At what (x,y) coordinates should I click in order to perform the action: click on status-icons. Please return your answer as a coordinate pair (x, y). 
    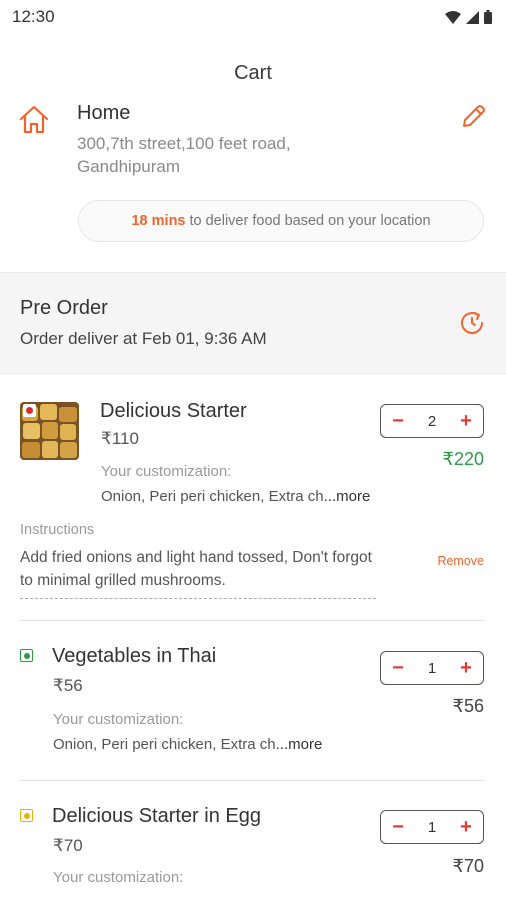
    Looking at the image, I should click on (468, 17).